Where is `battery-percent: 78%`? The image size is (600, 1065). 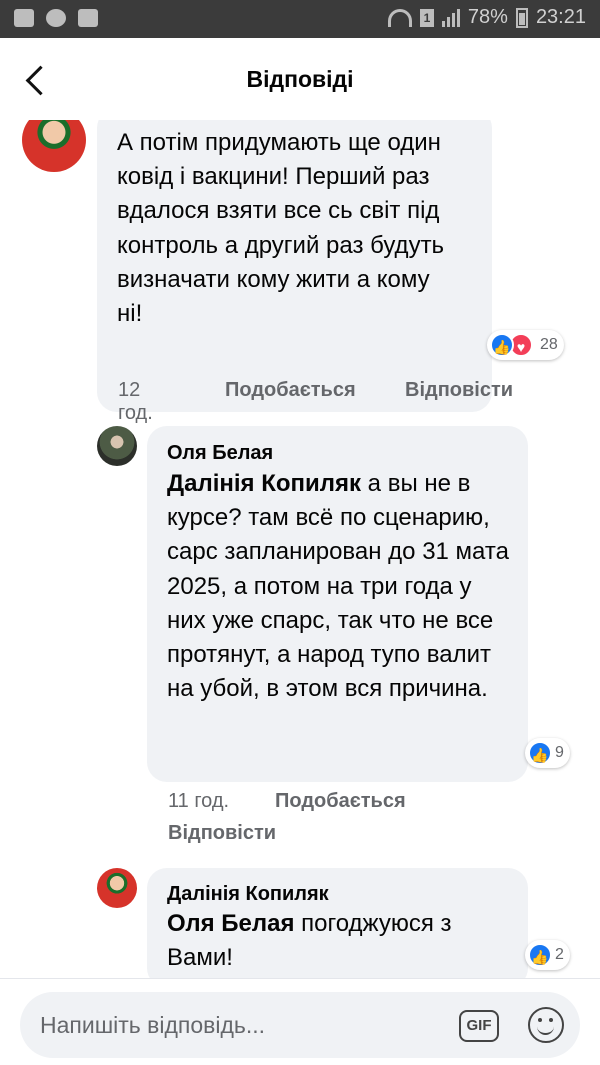 battery-percent: 78% is located at coordinates (487, 17).